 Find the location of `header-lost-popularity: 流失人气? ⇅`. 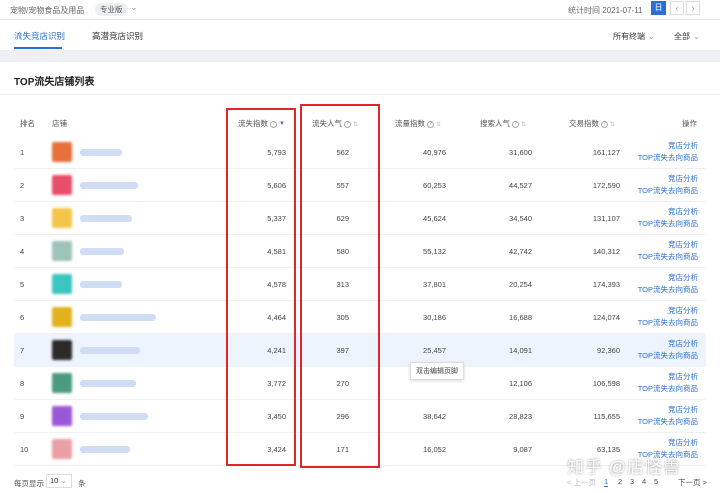

header-lost-popularity: 流失人气? ⇅ is located at coordinates (335, 123).